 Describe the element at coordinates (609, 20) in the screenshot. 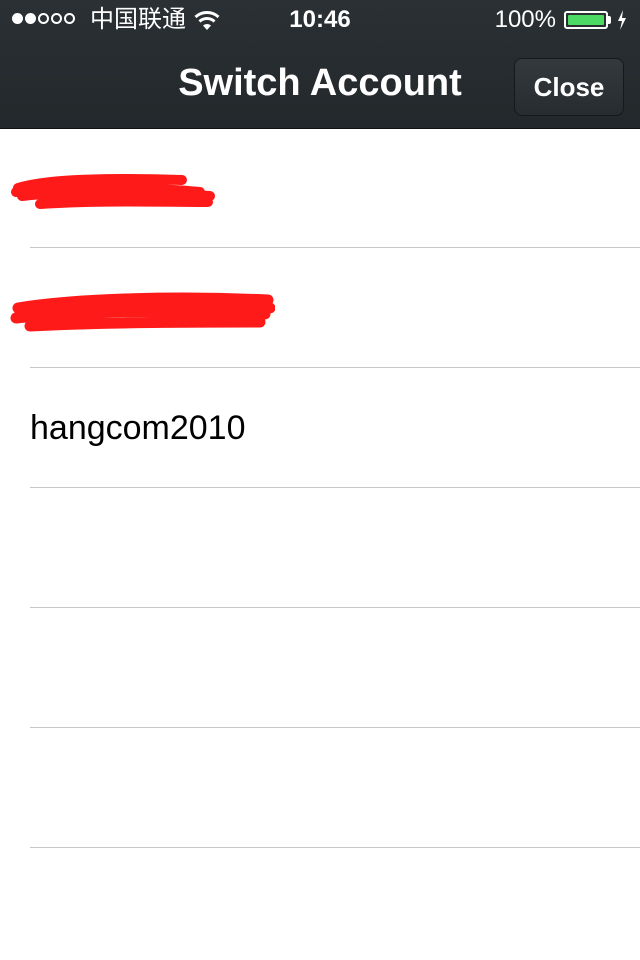

I see `battery-terminal` at that location.